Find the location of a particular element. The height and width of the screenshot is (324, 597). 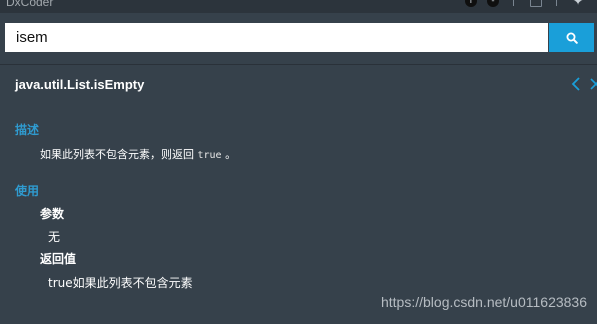

search-button is located at coordinates (571, 37).